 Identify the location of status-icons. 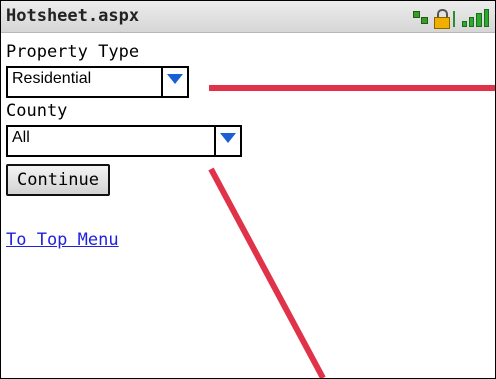
(451, 18).